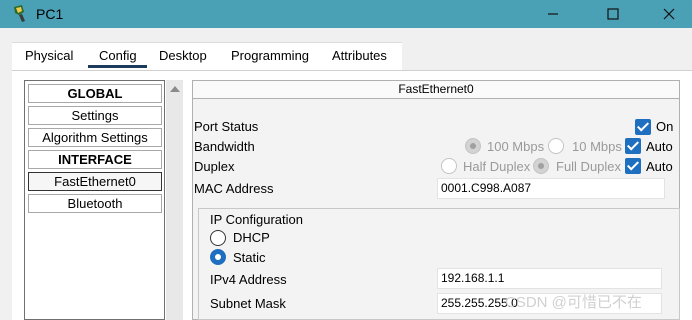 This screenshot has width=692, height=320. Describe the element at coordinates (473, 146) in the screenshot. I see `bandwidth-100-radio` at that location.